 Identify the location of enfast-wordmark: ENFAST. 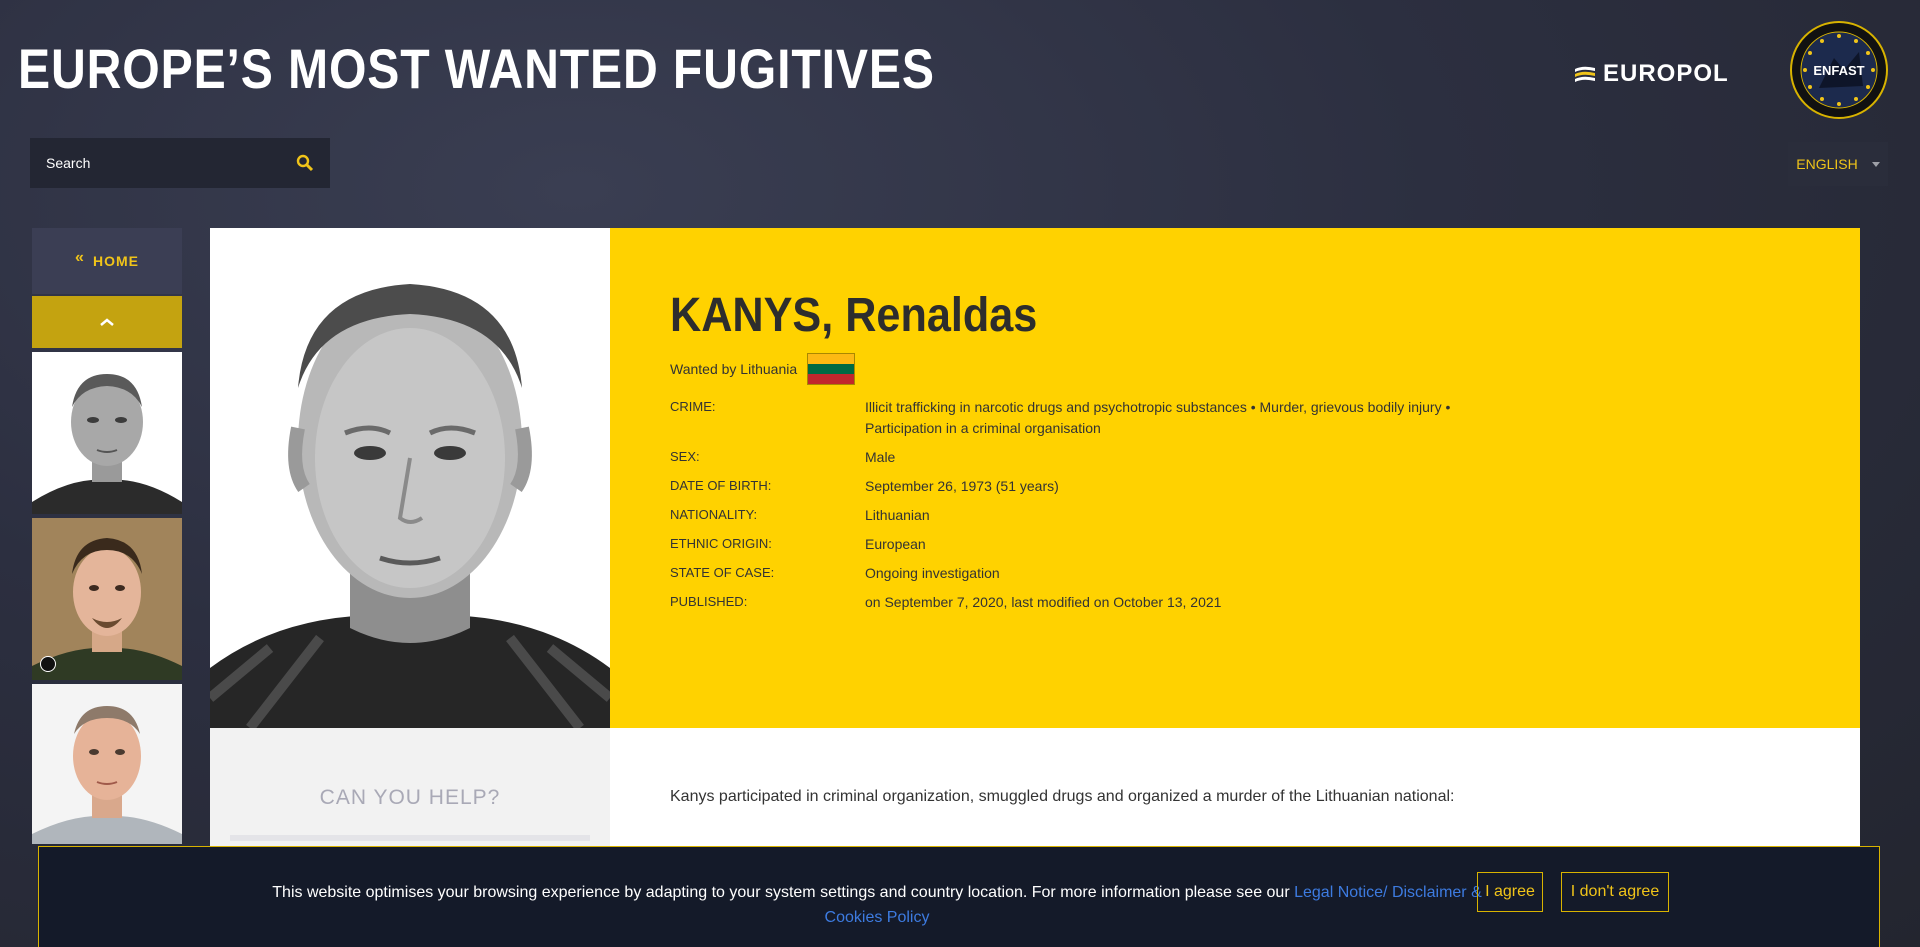
(1838, 70).